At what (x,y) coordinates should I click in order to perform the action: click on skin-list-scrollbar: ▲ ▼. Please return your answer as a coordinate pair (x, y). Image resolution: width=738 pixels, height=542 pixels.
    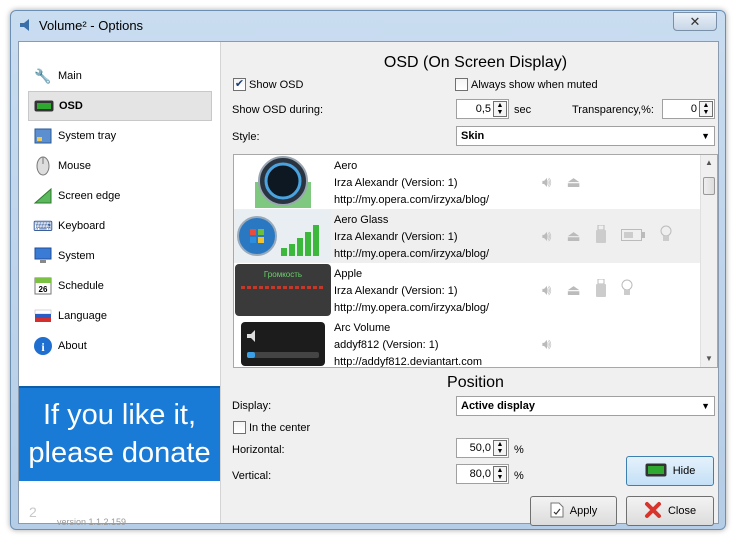
    Looking at the image, I should click on (708, 261).